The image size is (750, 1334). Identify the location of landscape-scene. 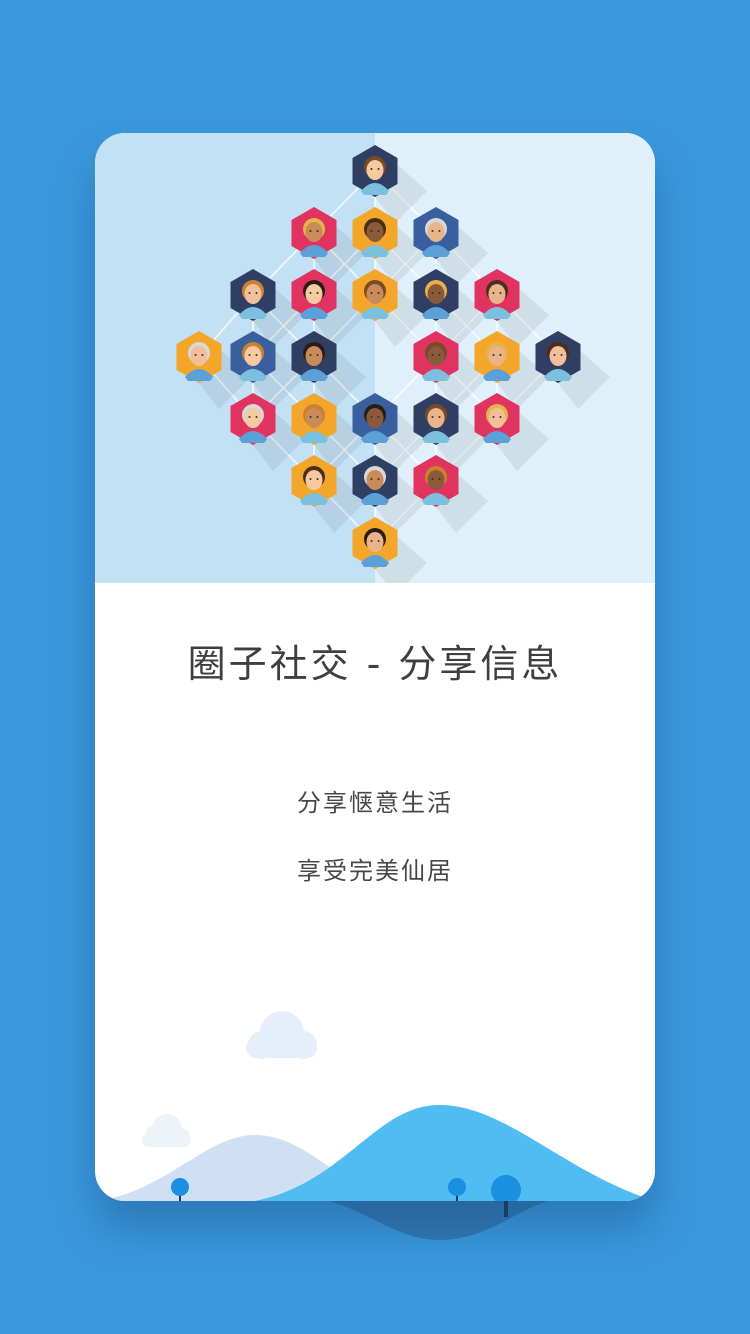
(375, 1106).